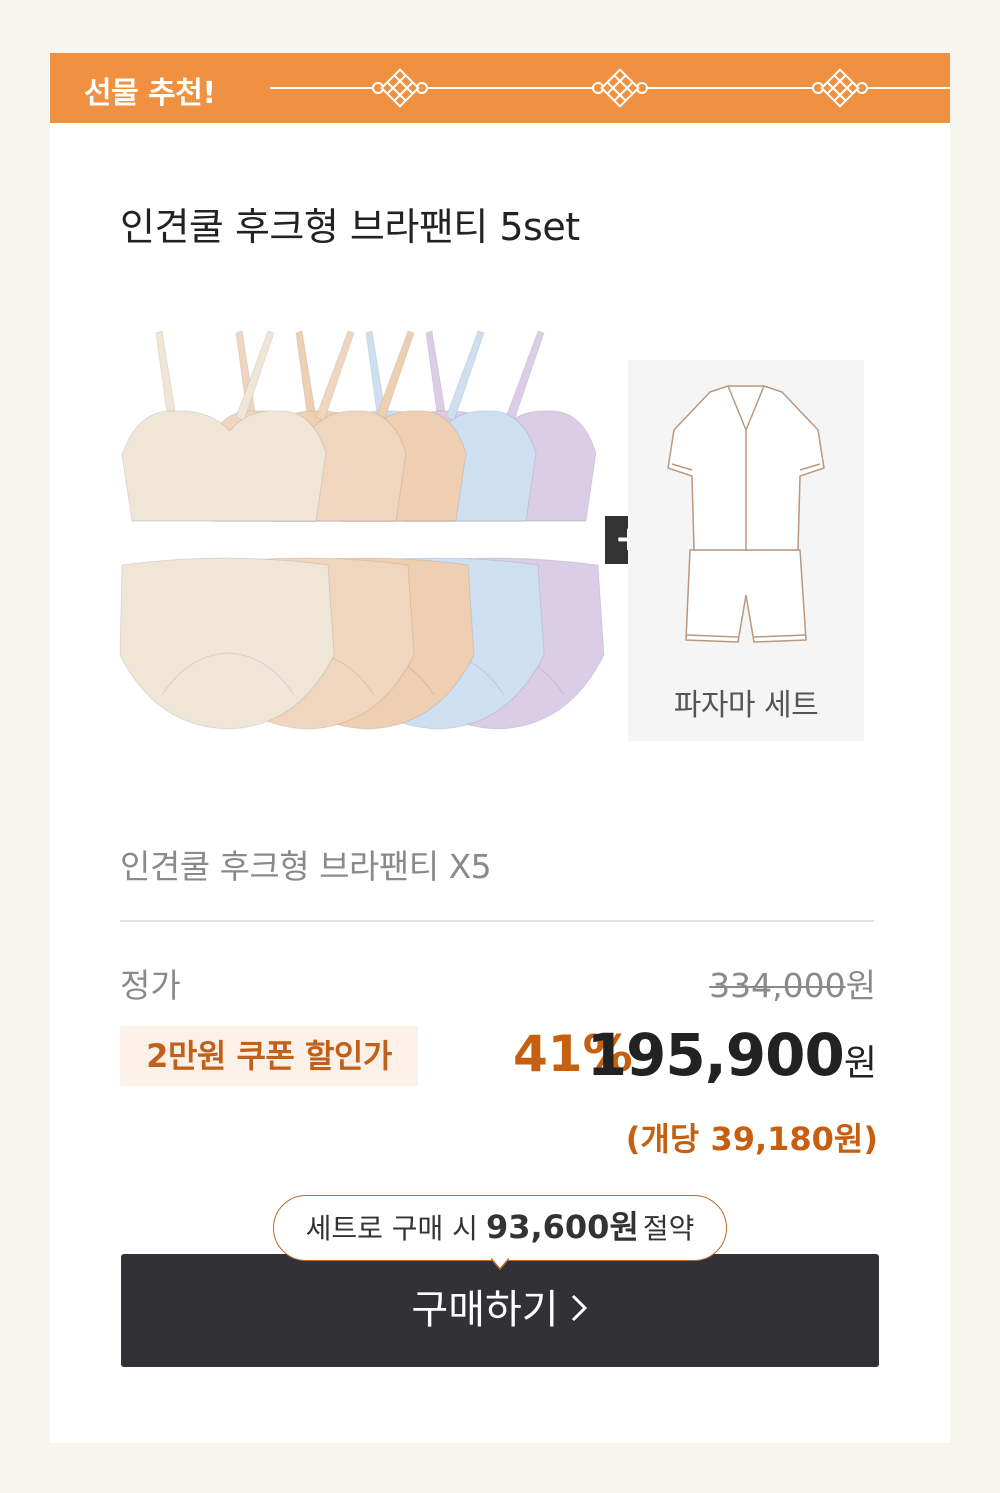 This screenshot has height=1493, width=1000. I want to click on bra-item, so click(224, 426).